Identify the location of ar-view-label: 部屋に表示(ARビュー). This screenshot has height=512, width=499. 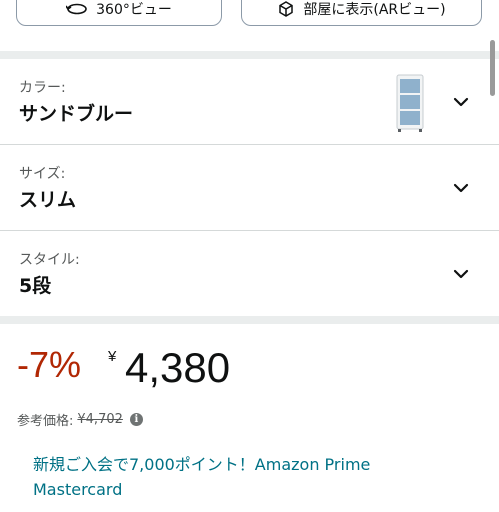
(374, 10).